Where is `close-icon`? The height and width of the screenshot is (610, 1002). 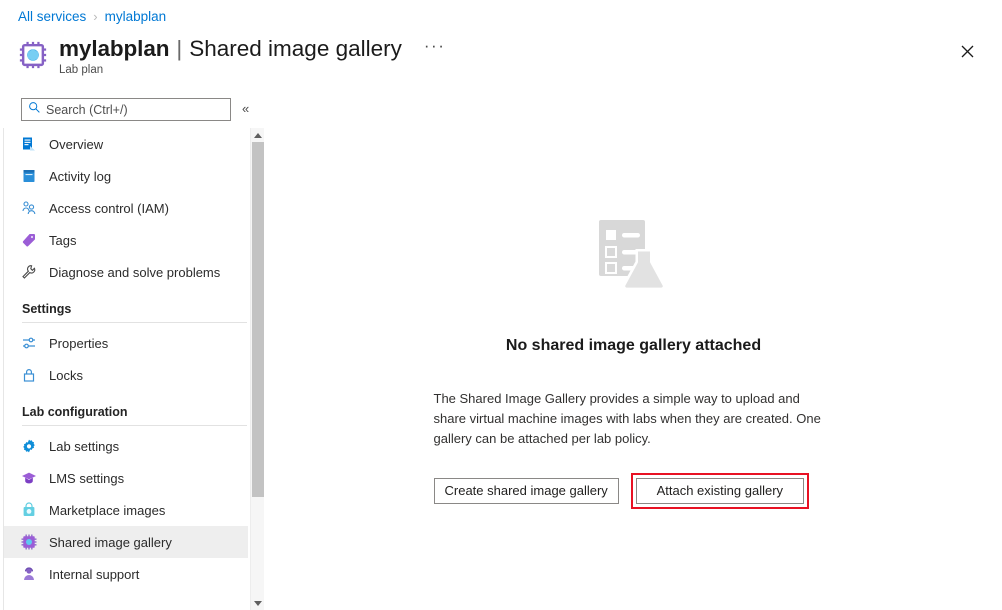
close-icon is located at coordinates (967, 51).